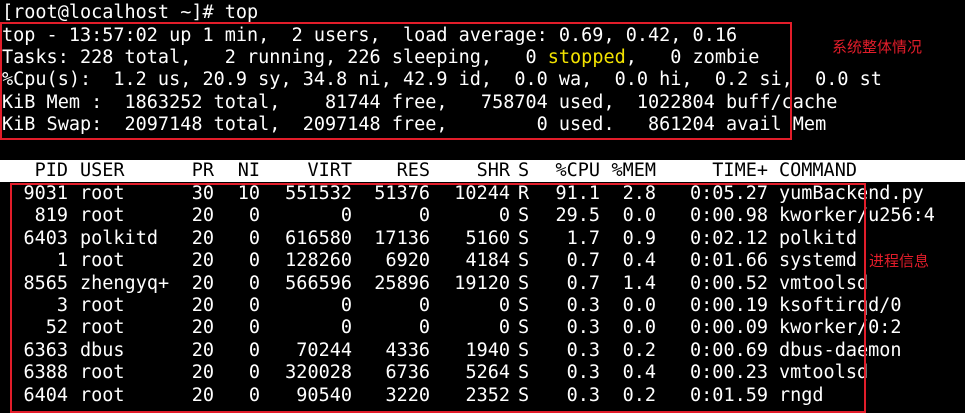 The height and width of the screenshot is (413, 965). Describe the element at coordinates (877, 47) in the screenshot. I see `system-summary-annotation: 系统整体情况` at that location.